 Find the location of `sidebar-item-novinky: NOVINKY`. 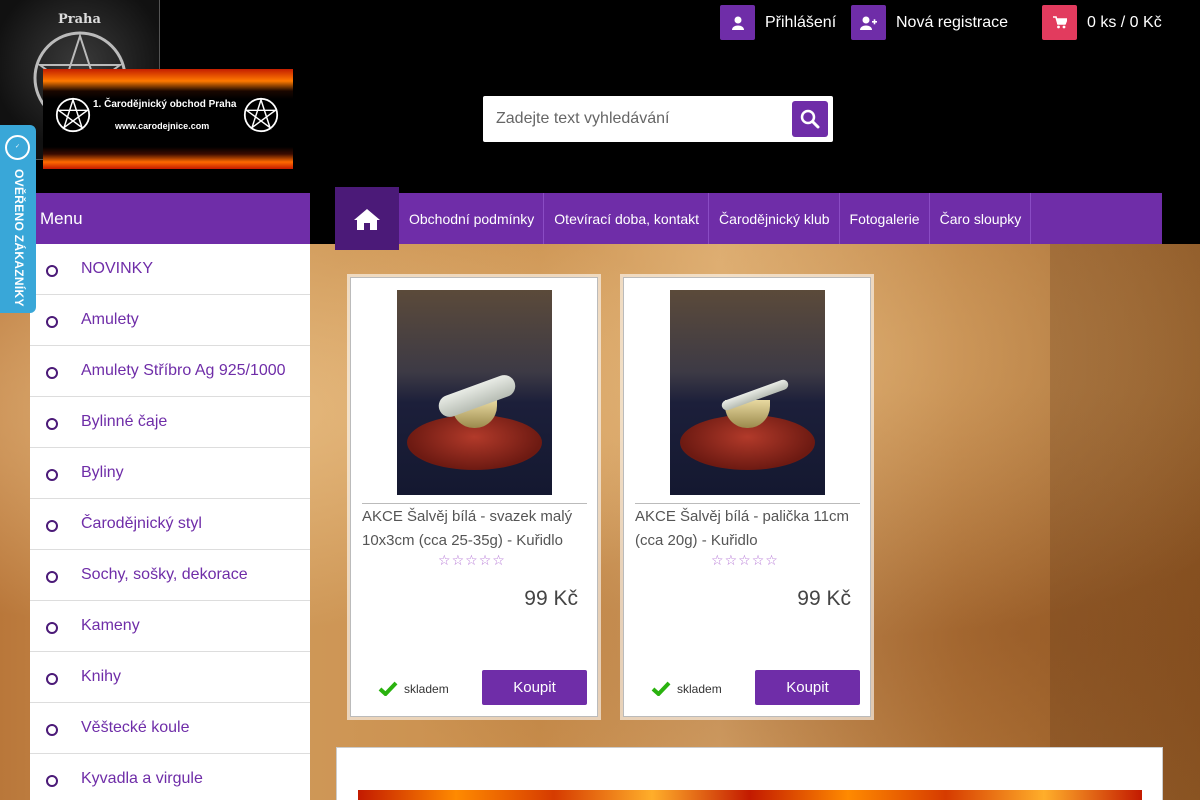

sidebar-item-novinky: NOVINKY is located at coordinates (170, 269).